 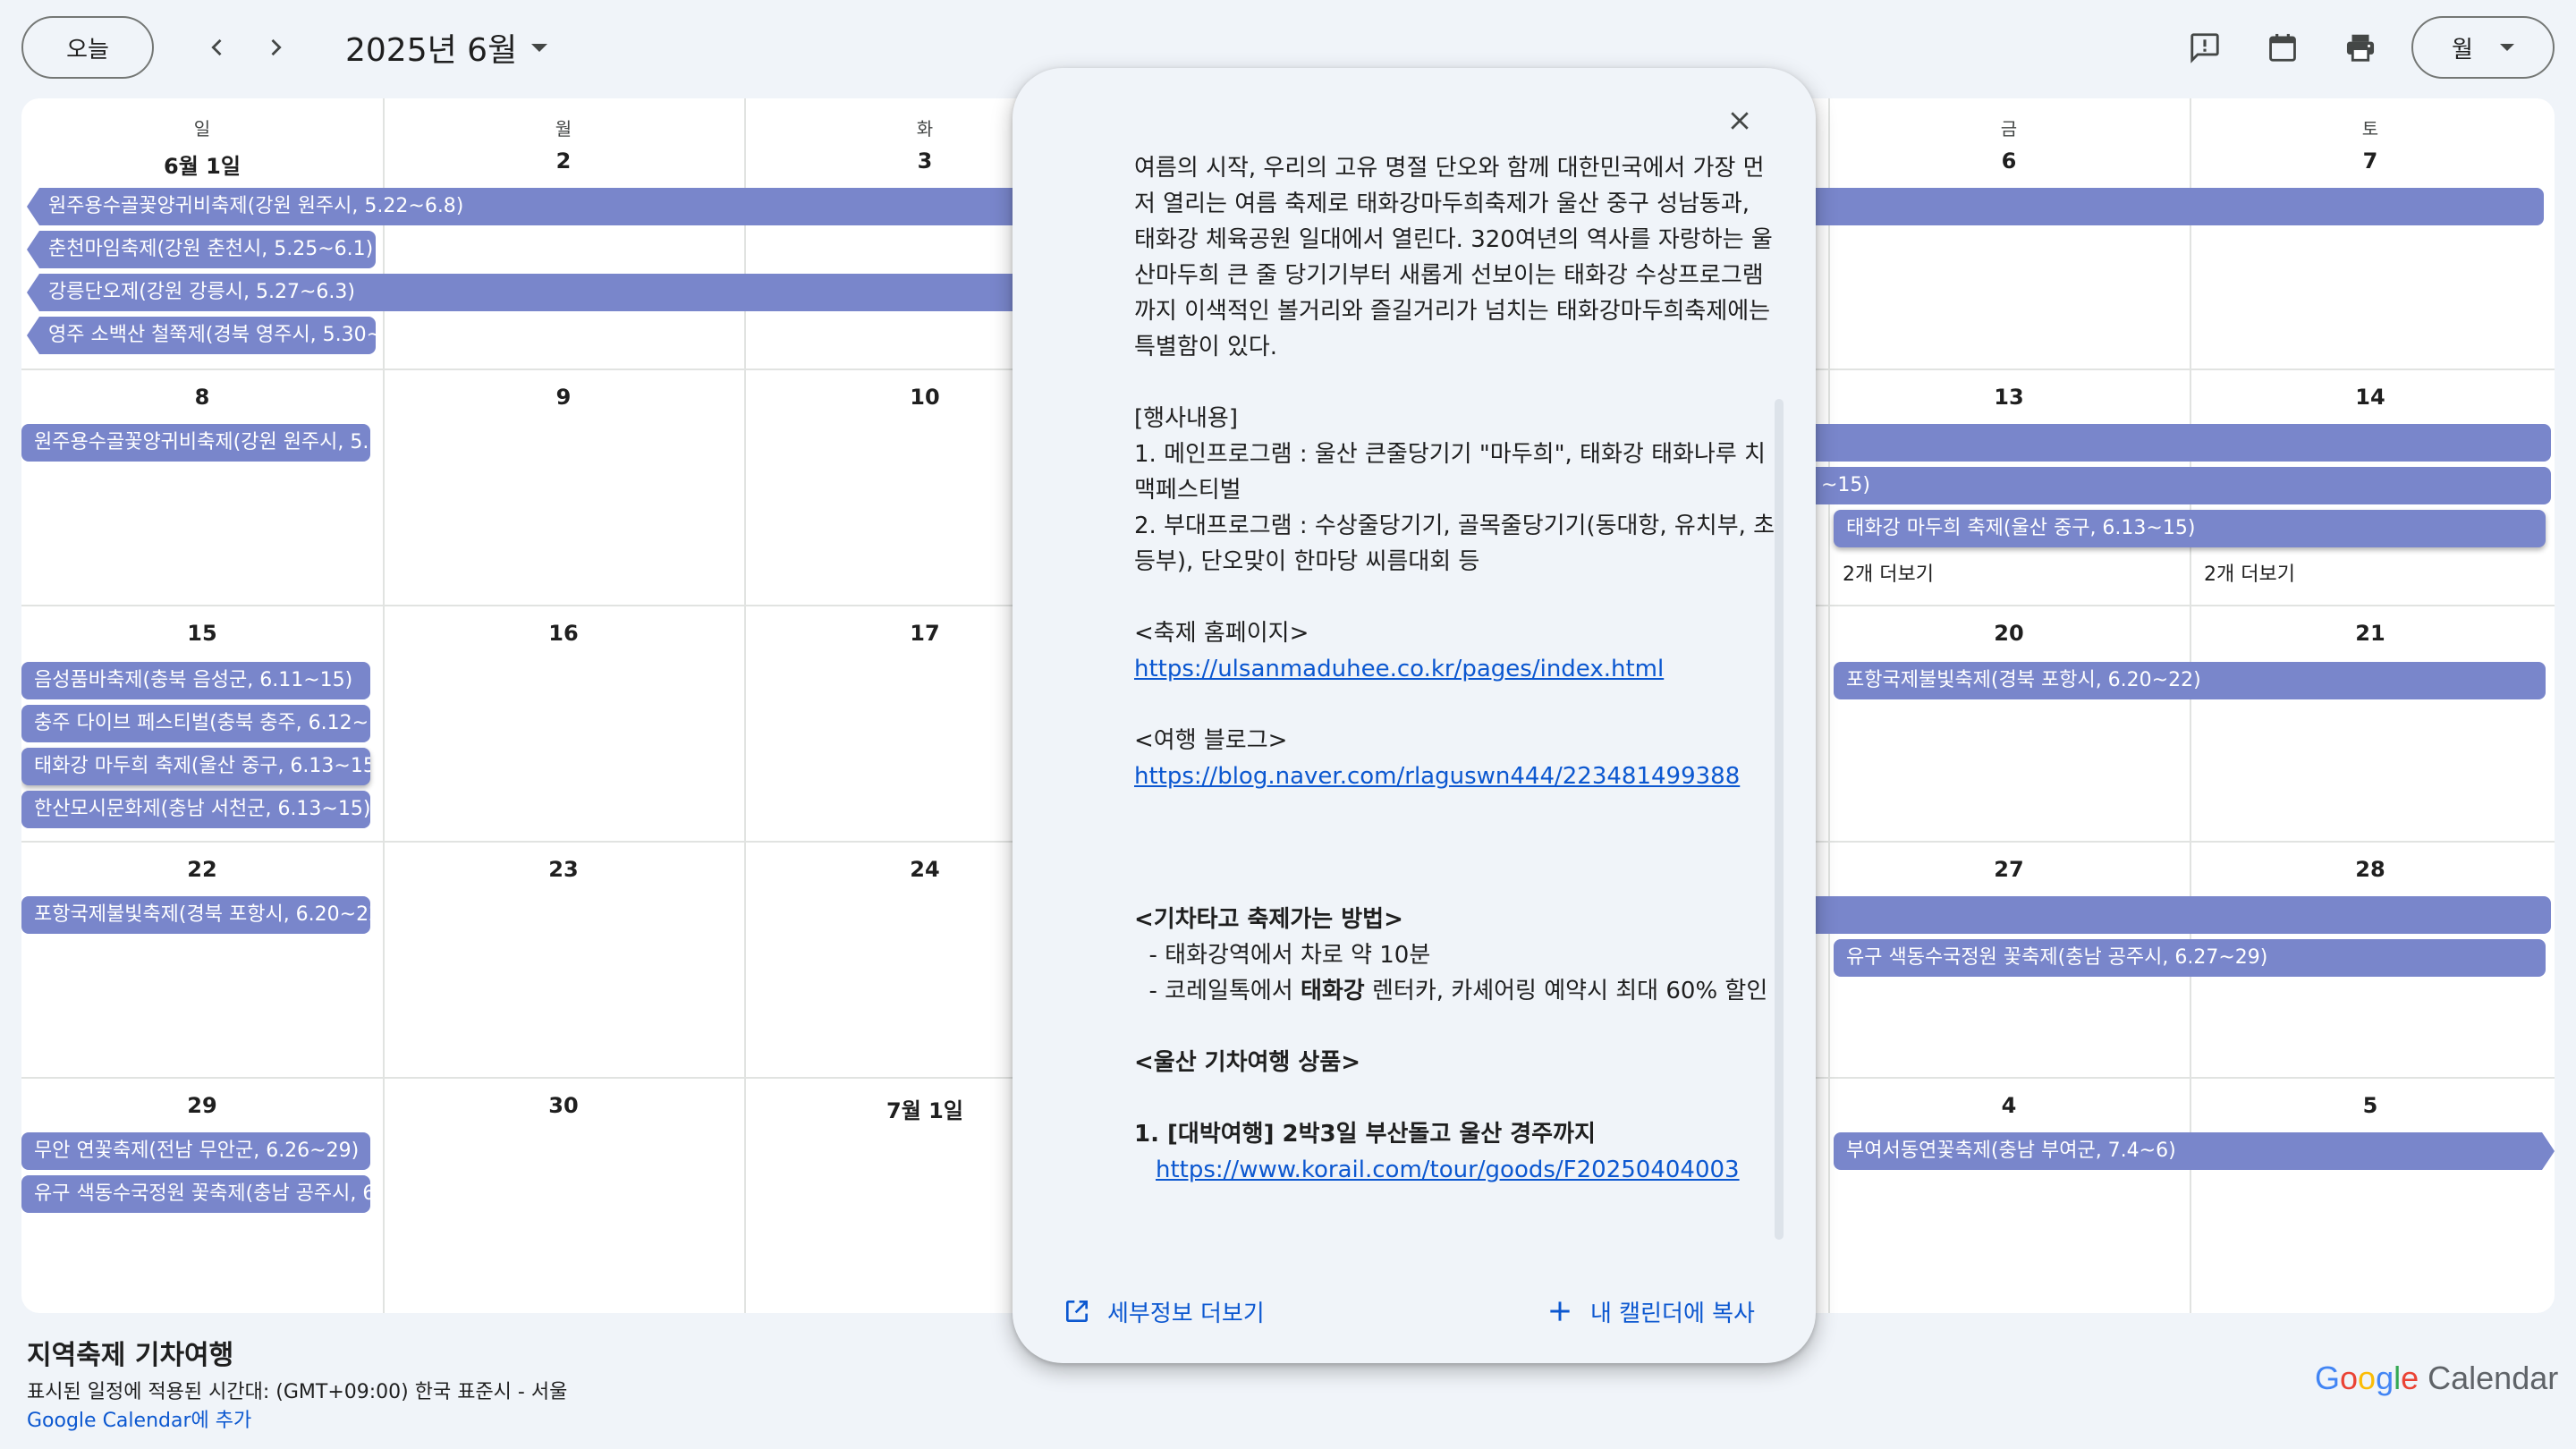 I want to click on section-heading: <여행 블로그>, so click(x=1211, y=740).